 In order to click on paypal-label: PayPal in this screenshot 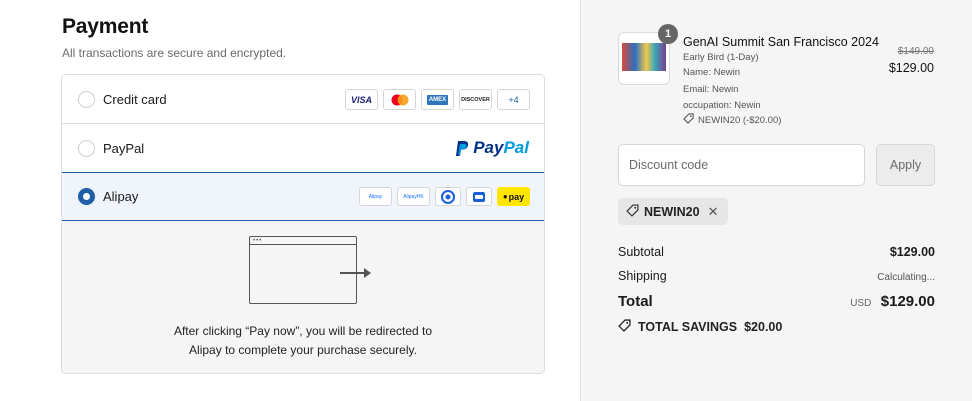, I will do `click(124, 148)`.